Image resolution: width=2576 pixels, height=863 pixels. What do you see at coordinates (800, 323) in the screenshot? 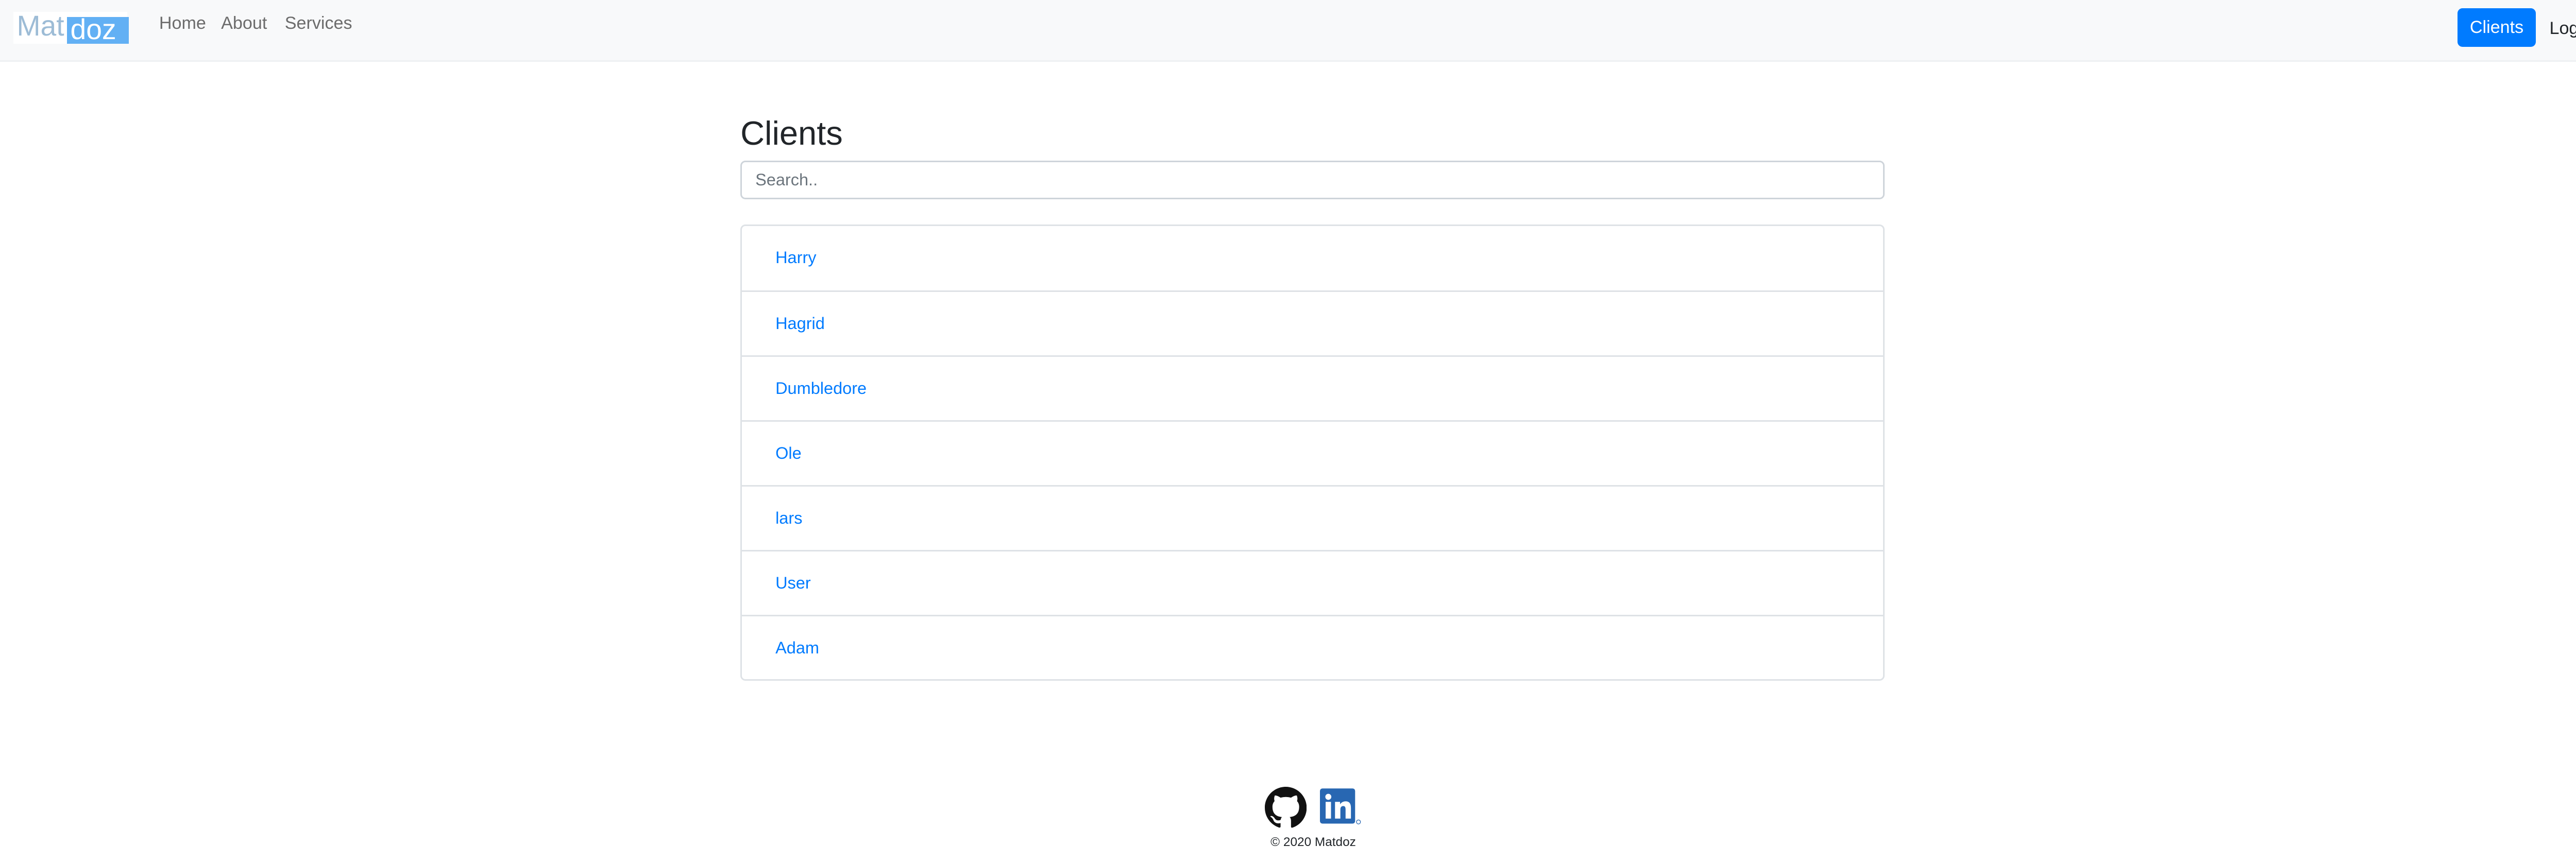
I see `client-link: Hagrid` at bounding box center [800, 323].